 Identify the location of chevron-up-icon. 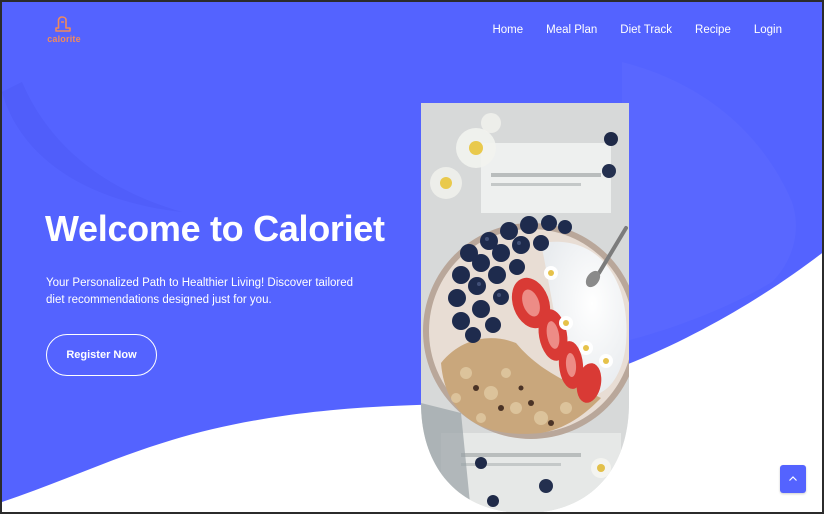
(793, 478).